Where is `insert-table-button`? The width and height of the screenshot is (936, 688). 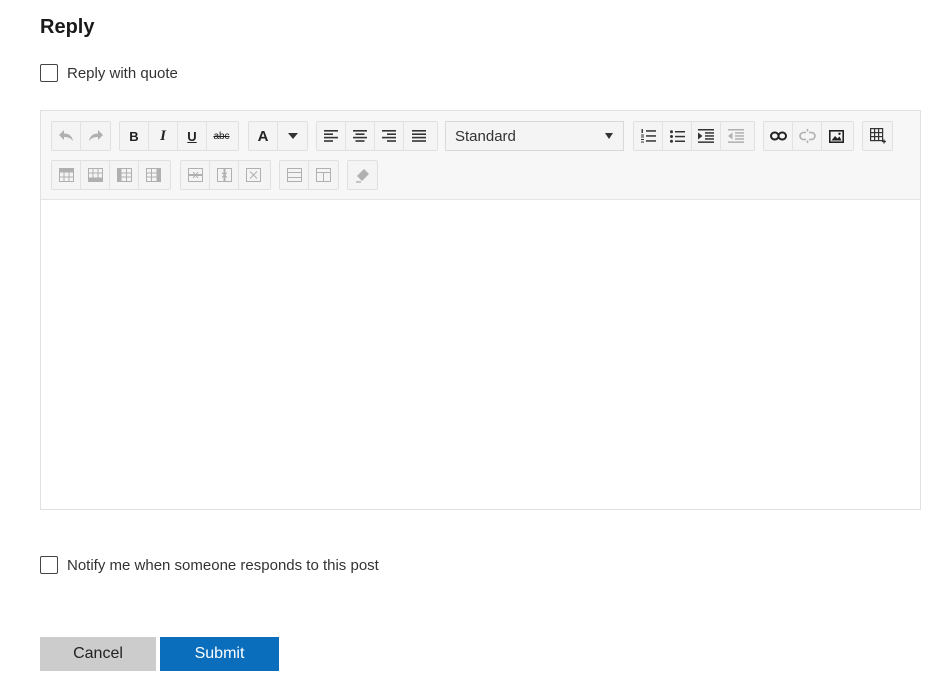
insert-table-button is located at coordinates (877, 136).